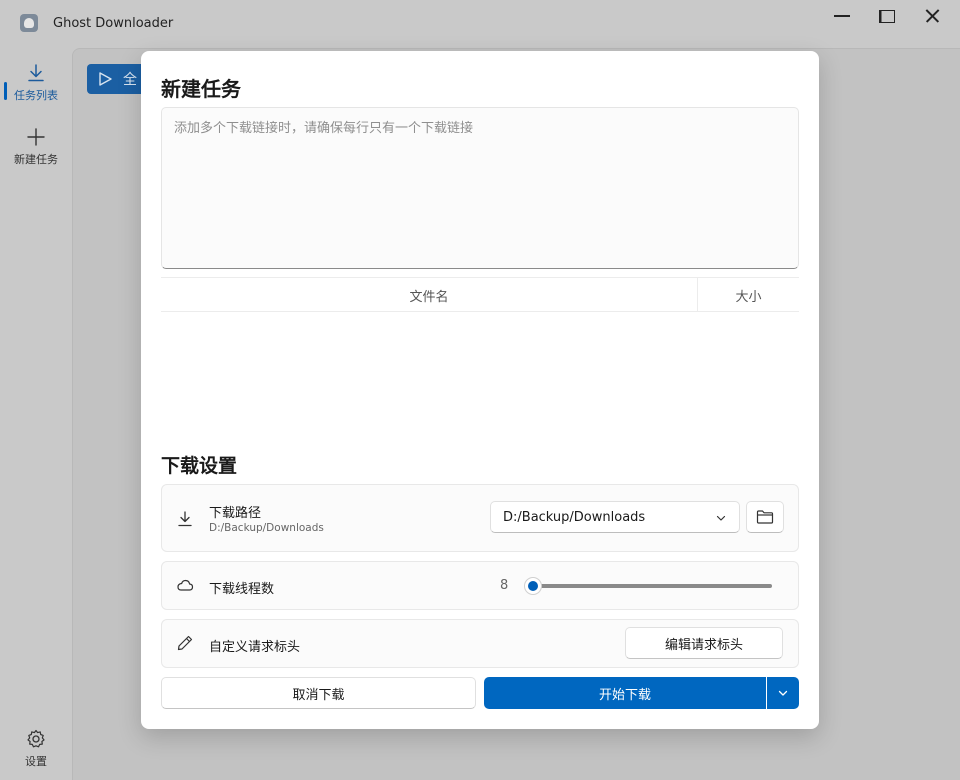  What do you see at coordinates (235, 513) in the screenshot?
I see `download-path-label: 下载路径` at bounding box center [235, 513].